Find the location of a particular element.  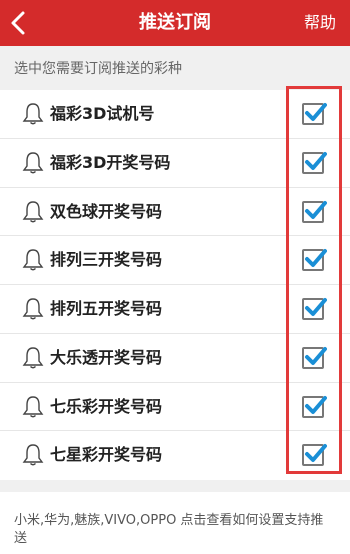

subscription-label: 七星彩开奖号码 is located at coordinates (106, 455).